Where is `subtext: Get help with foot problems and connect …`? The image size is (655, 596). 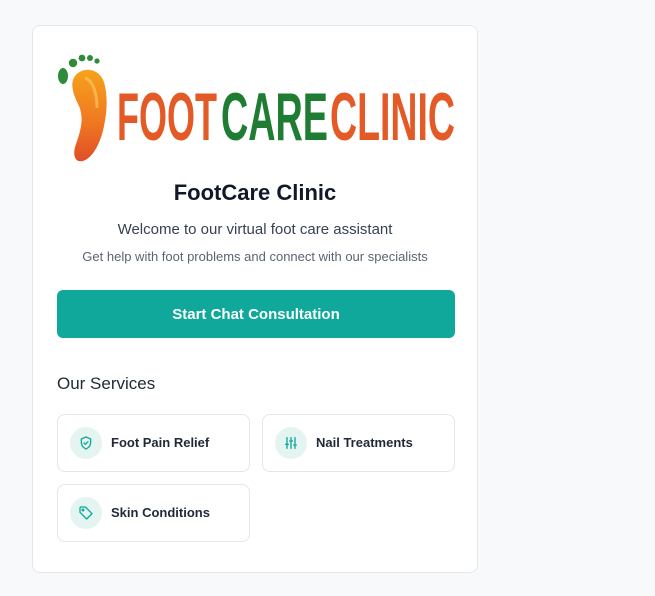 subtext: Get help with foot problems and connect … is located at coordinates (255, 256).